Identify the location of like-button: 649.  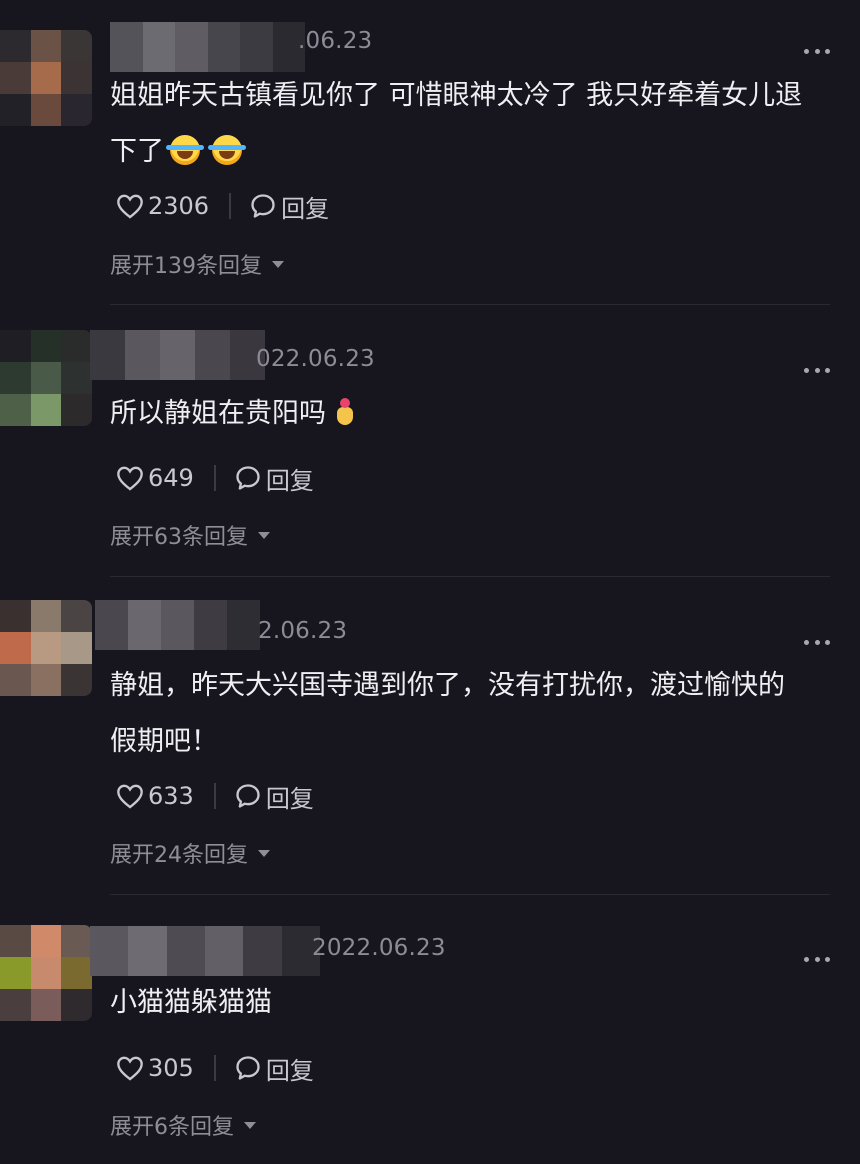
(155, 478).